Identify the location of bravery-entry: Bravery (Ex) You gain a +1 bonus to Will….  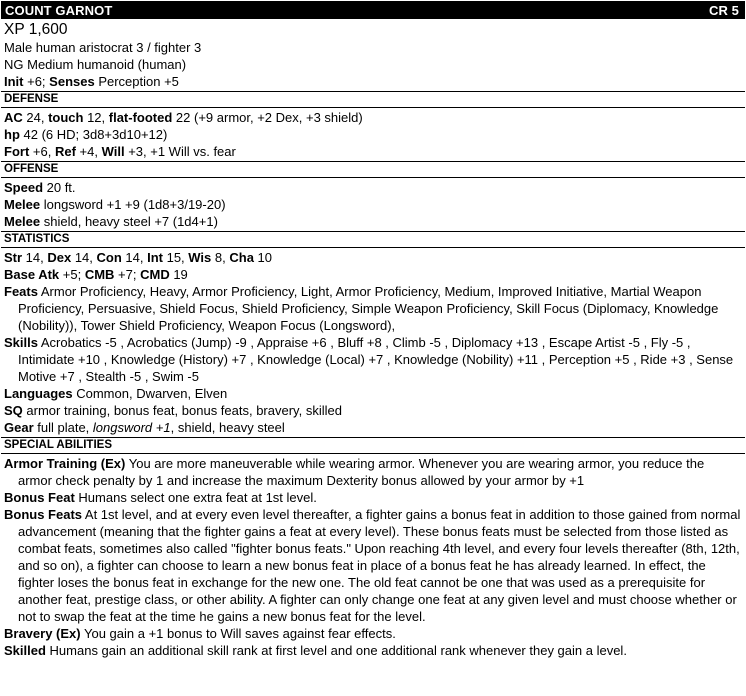
(373, 633).